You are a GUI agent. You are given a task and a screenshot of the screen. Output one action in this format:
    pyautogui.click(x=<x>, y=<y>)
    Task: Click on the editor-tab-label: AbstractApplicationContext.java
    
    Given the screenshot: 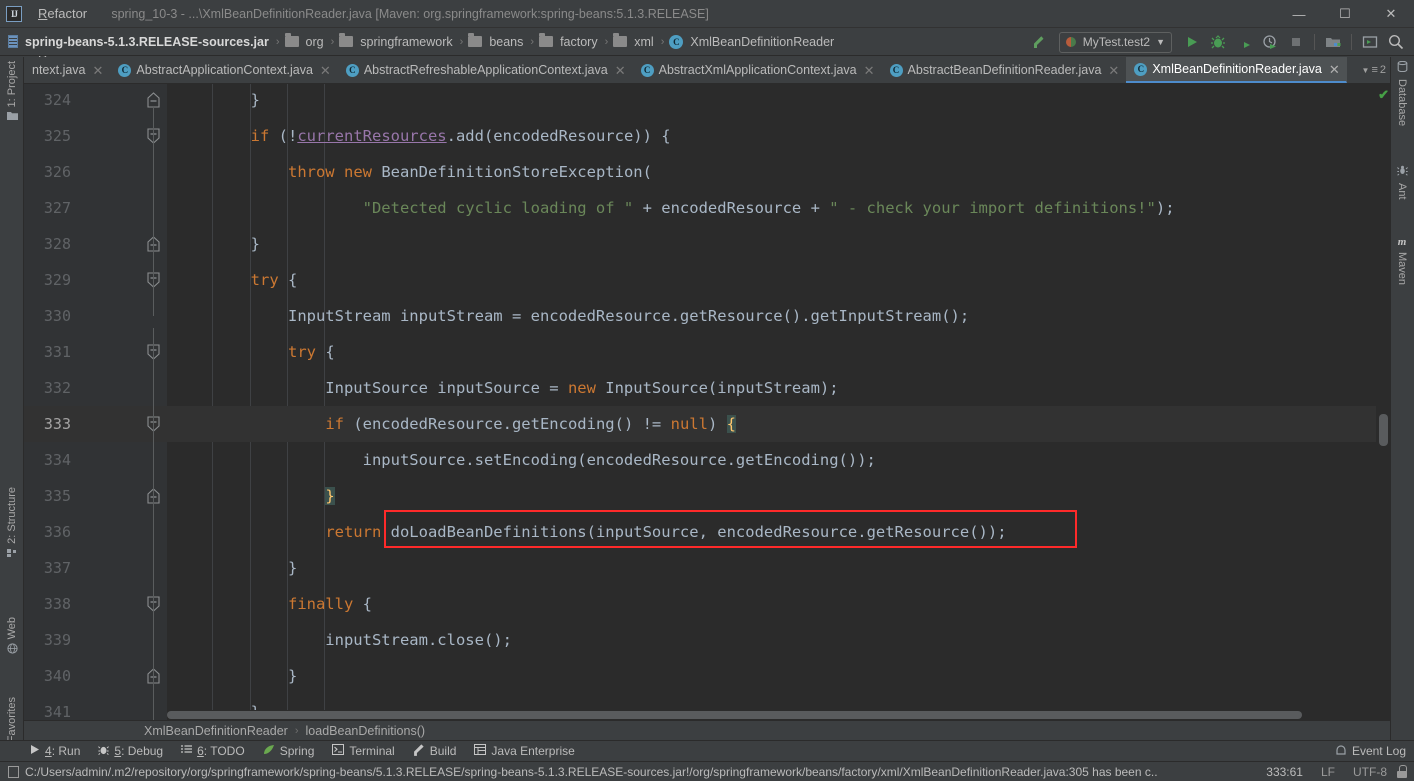 What is the action you would take?
    pyautogui.click(x=224, y=70)
    